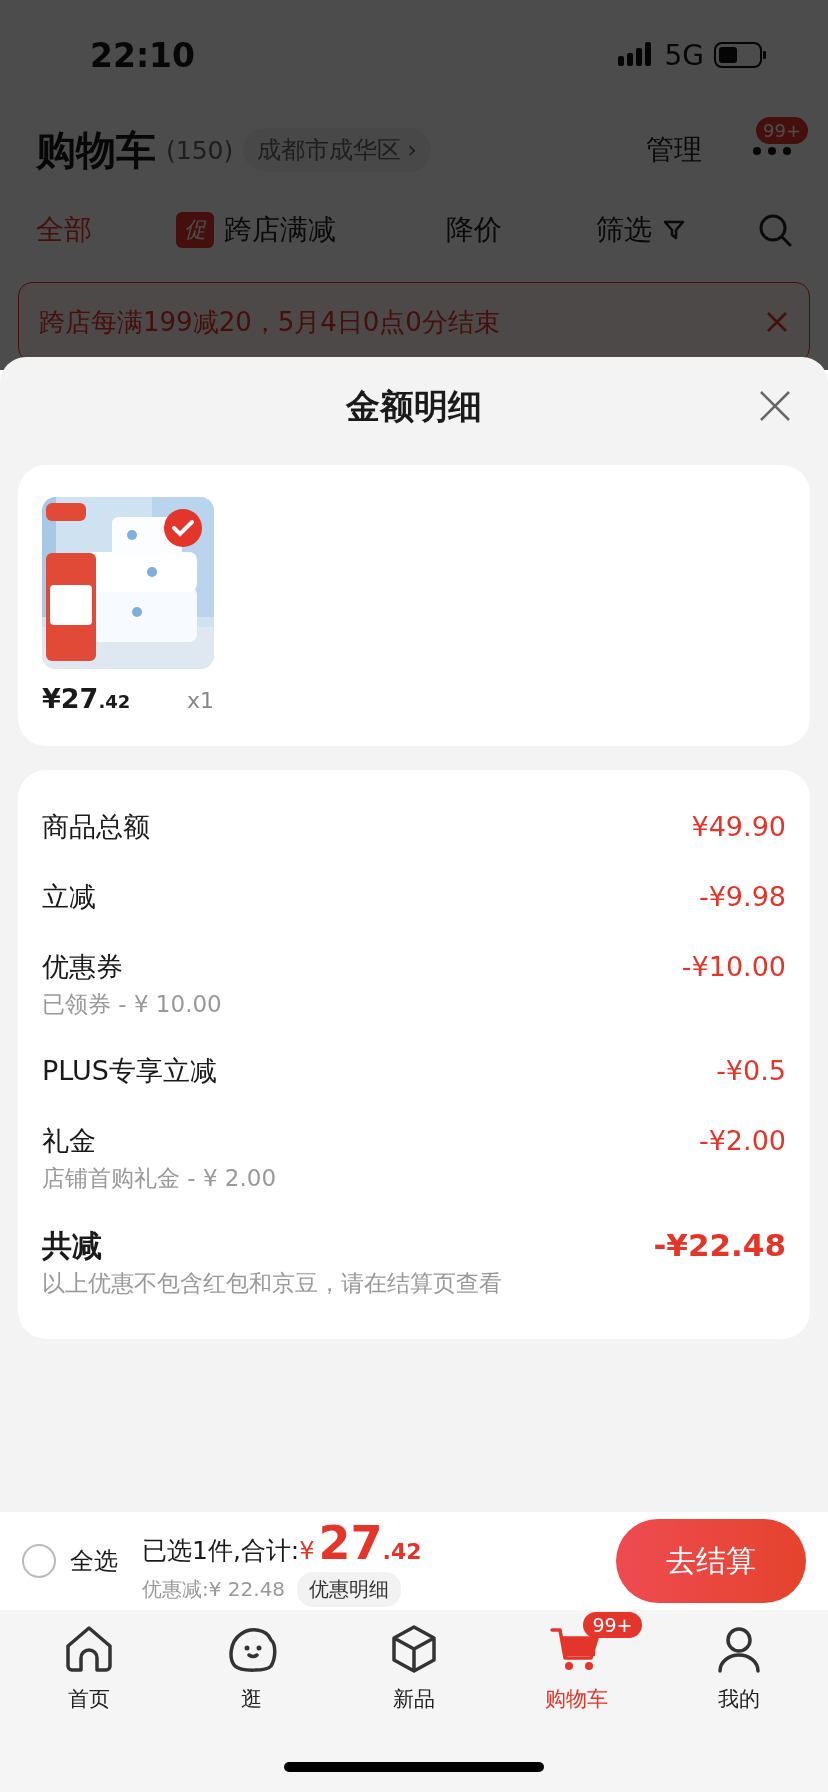  What do you see at coordinates (96, 827) in the screenshot?
I see `line-label: 商品总额` at bounding box center [96, 827].